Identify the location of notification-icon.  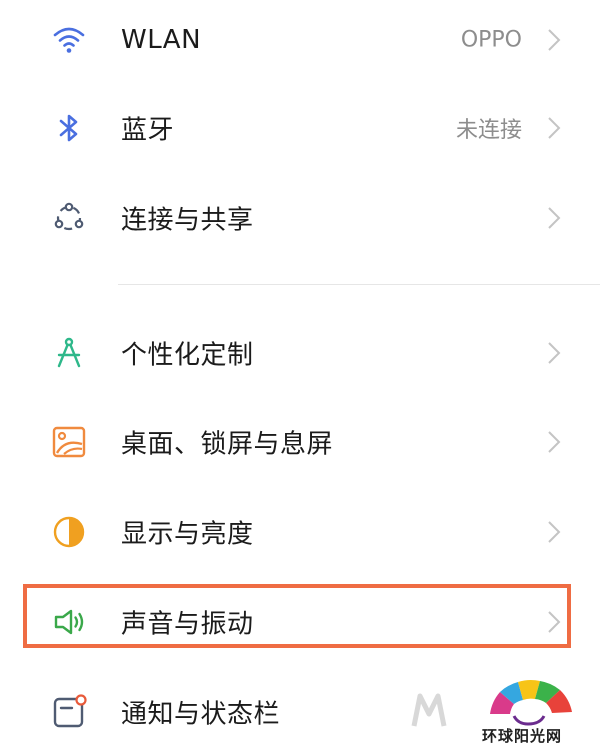
(69, 712).